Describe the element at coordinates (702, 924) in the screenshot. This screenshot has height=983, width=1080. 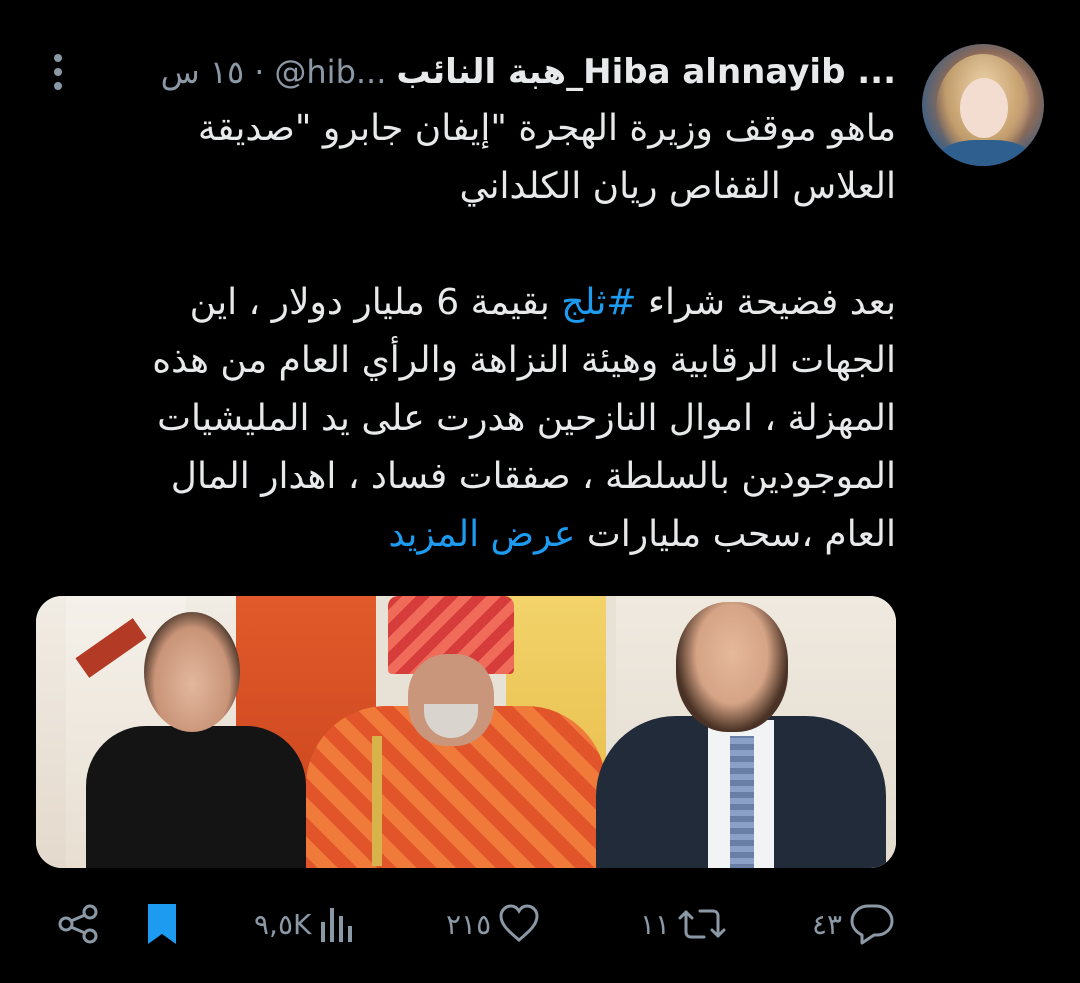
I see `retweet-icon` at that location.